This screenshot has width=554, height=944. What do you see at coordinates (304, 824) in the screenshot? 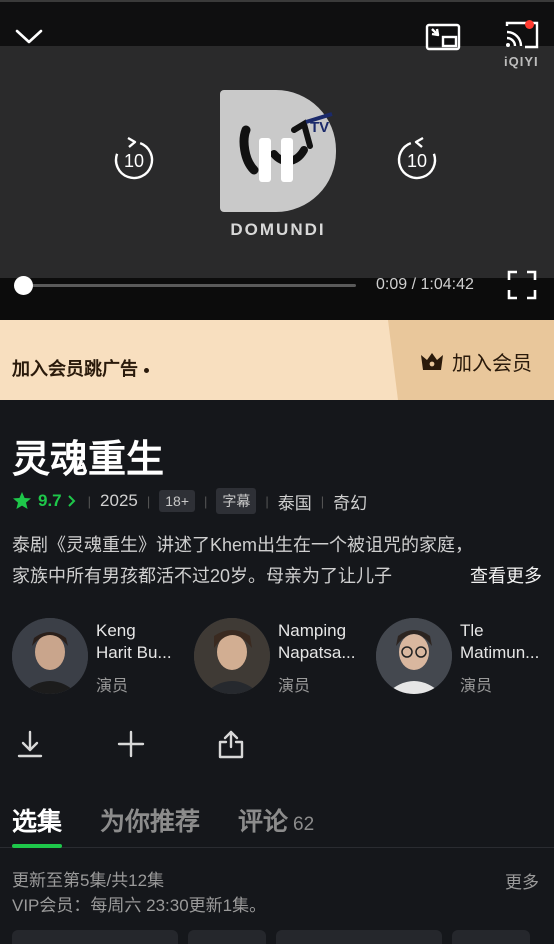
I see `comment-count: 62` at bounding box center [304, 824].